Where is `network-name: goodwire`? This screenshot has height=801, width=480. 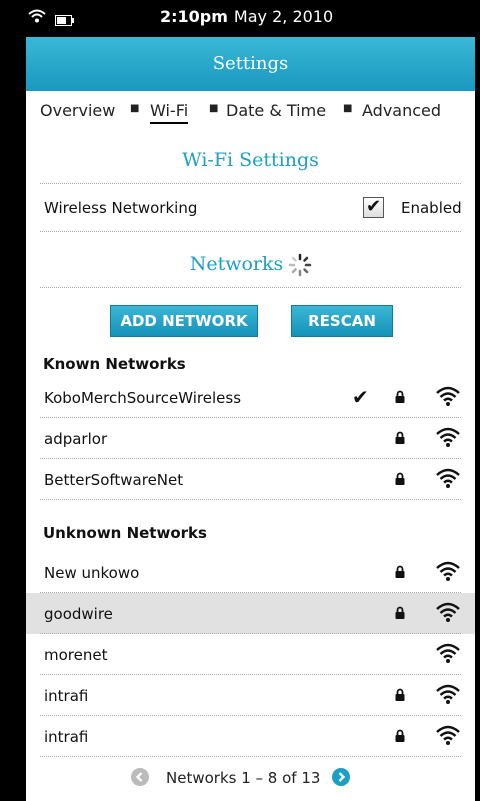
network-name: goodwire is located at coordinates (78, 614).